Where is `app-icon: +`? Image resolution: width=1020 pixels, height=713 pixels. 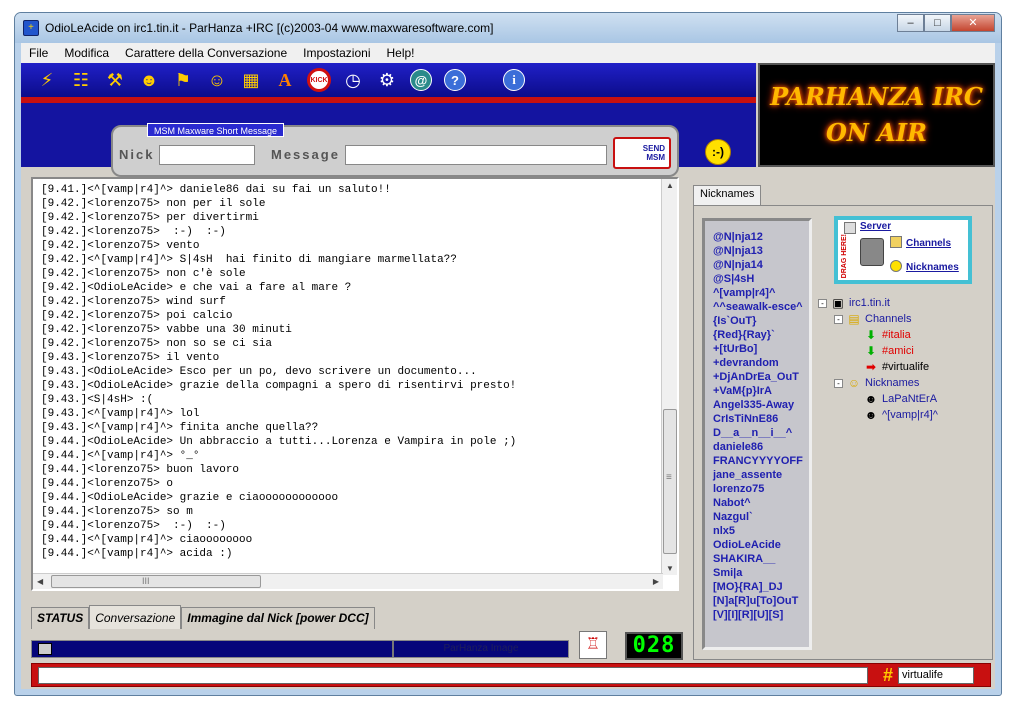
app-icon: + is located at coordinates (31, 28).